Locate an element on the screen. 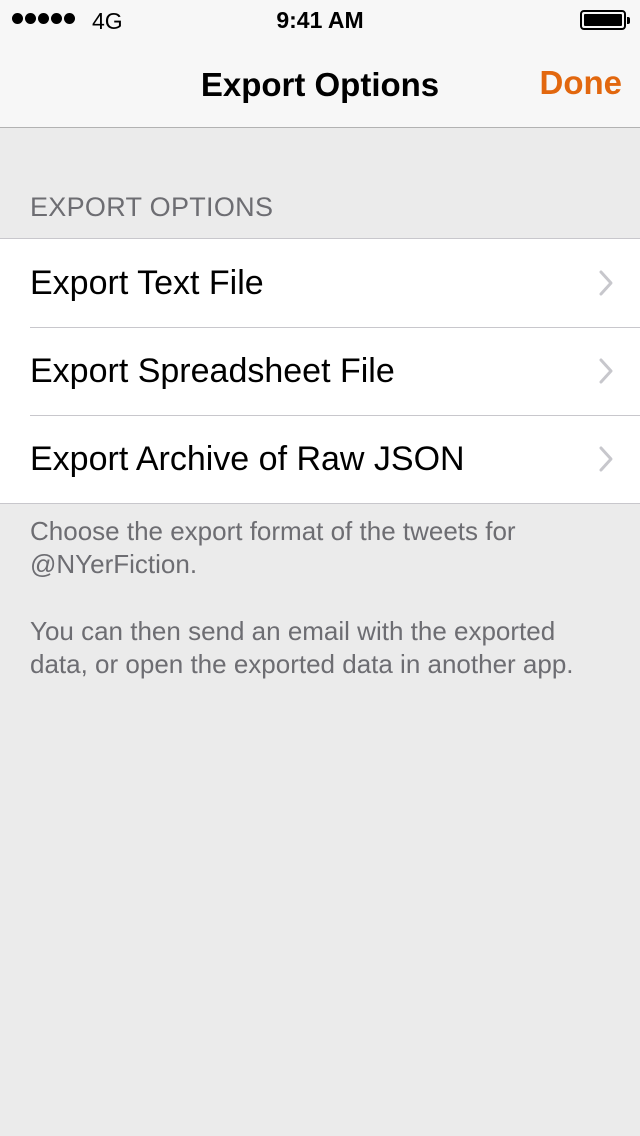  export-raw-json-item: Export Archive of Raw JSON is located at coordinates (320, 459).